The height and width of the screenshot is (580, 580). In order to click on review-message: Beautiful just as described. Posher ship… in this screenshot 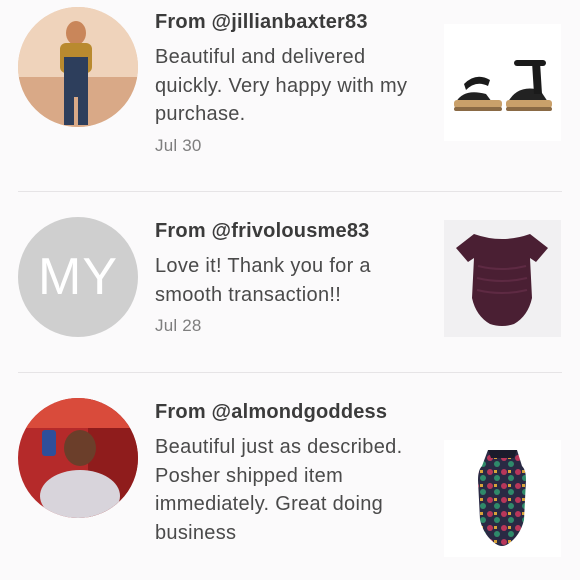, I will do `click(279, 490)`.